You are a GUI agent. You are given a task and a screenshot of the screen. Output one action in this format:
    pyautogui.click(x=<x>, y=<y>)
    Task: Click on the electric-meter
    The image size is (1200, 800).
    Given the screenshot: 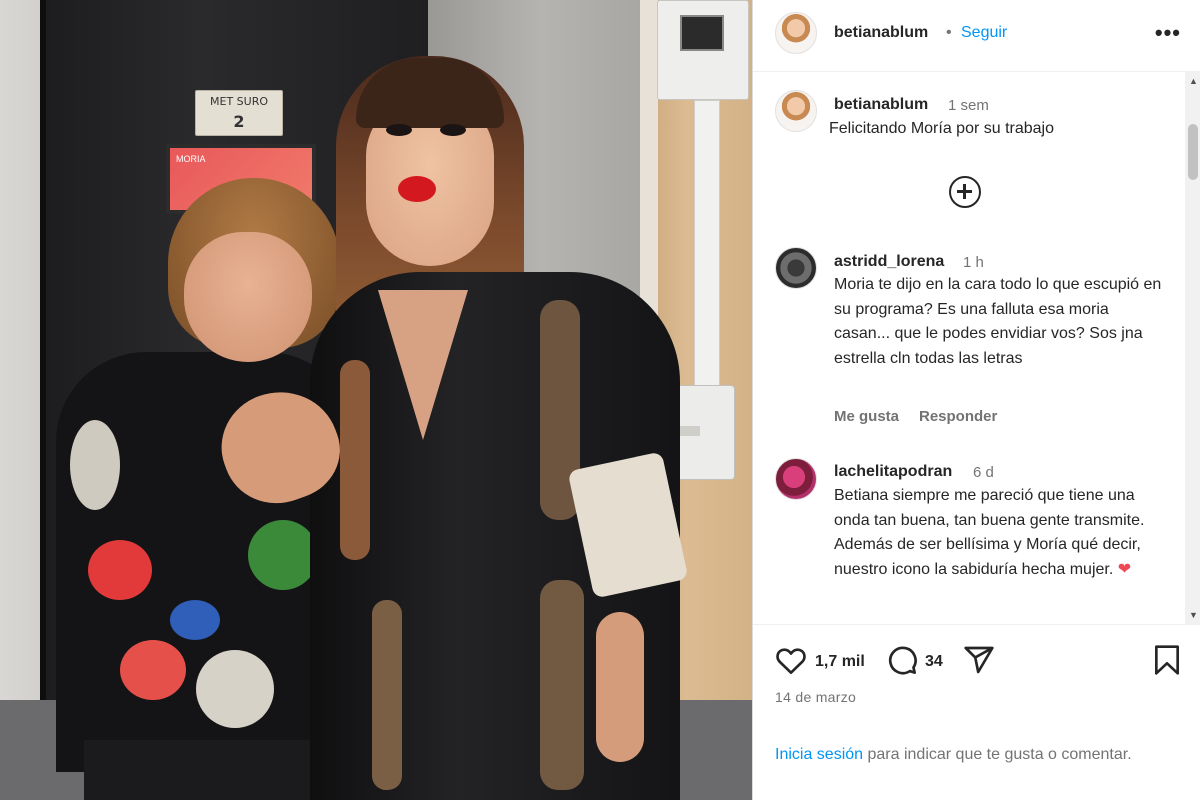 What is the action you would take?
    pyautogui.click(x=703, y=50)
    